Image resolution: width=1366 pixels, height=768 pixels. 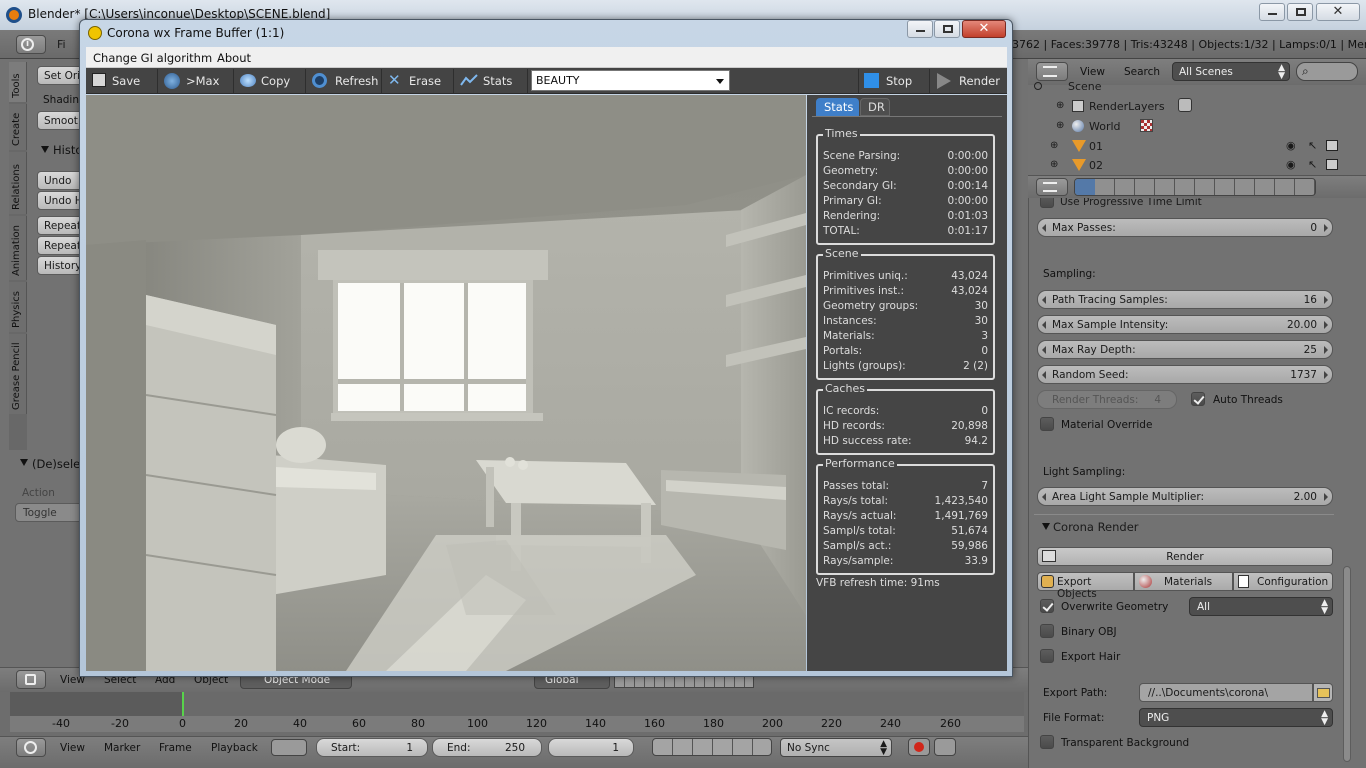 I want to click on render-threads-field: Render Threads: 4, so click(x=1107, y=399).